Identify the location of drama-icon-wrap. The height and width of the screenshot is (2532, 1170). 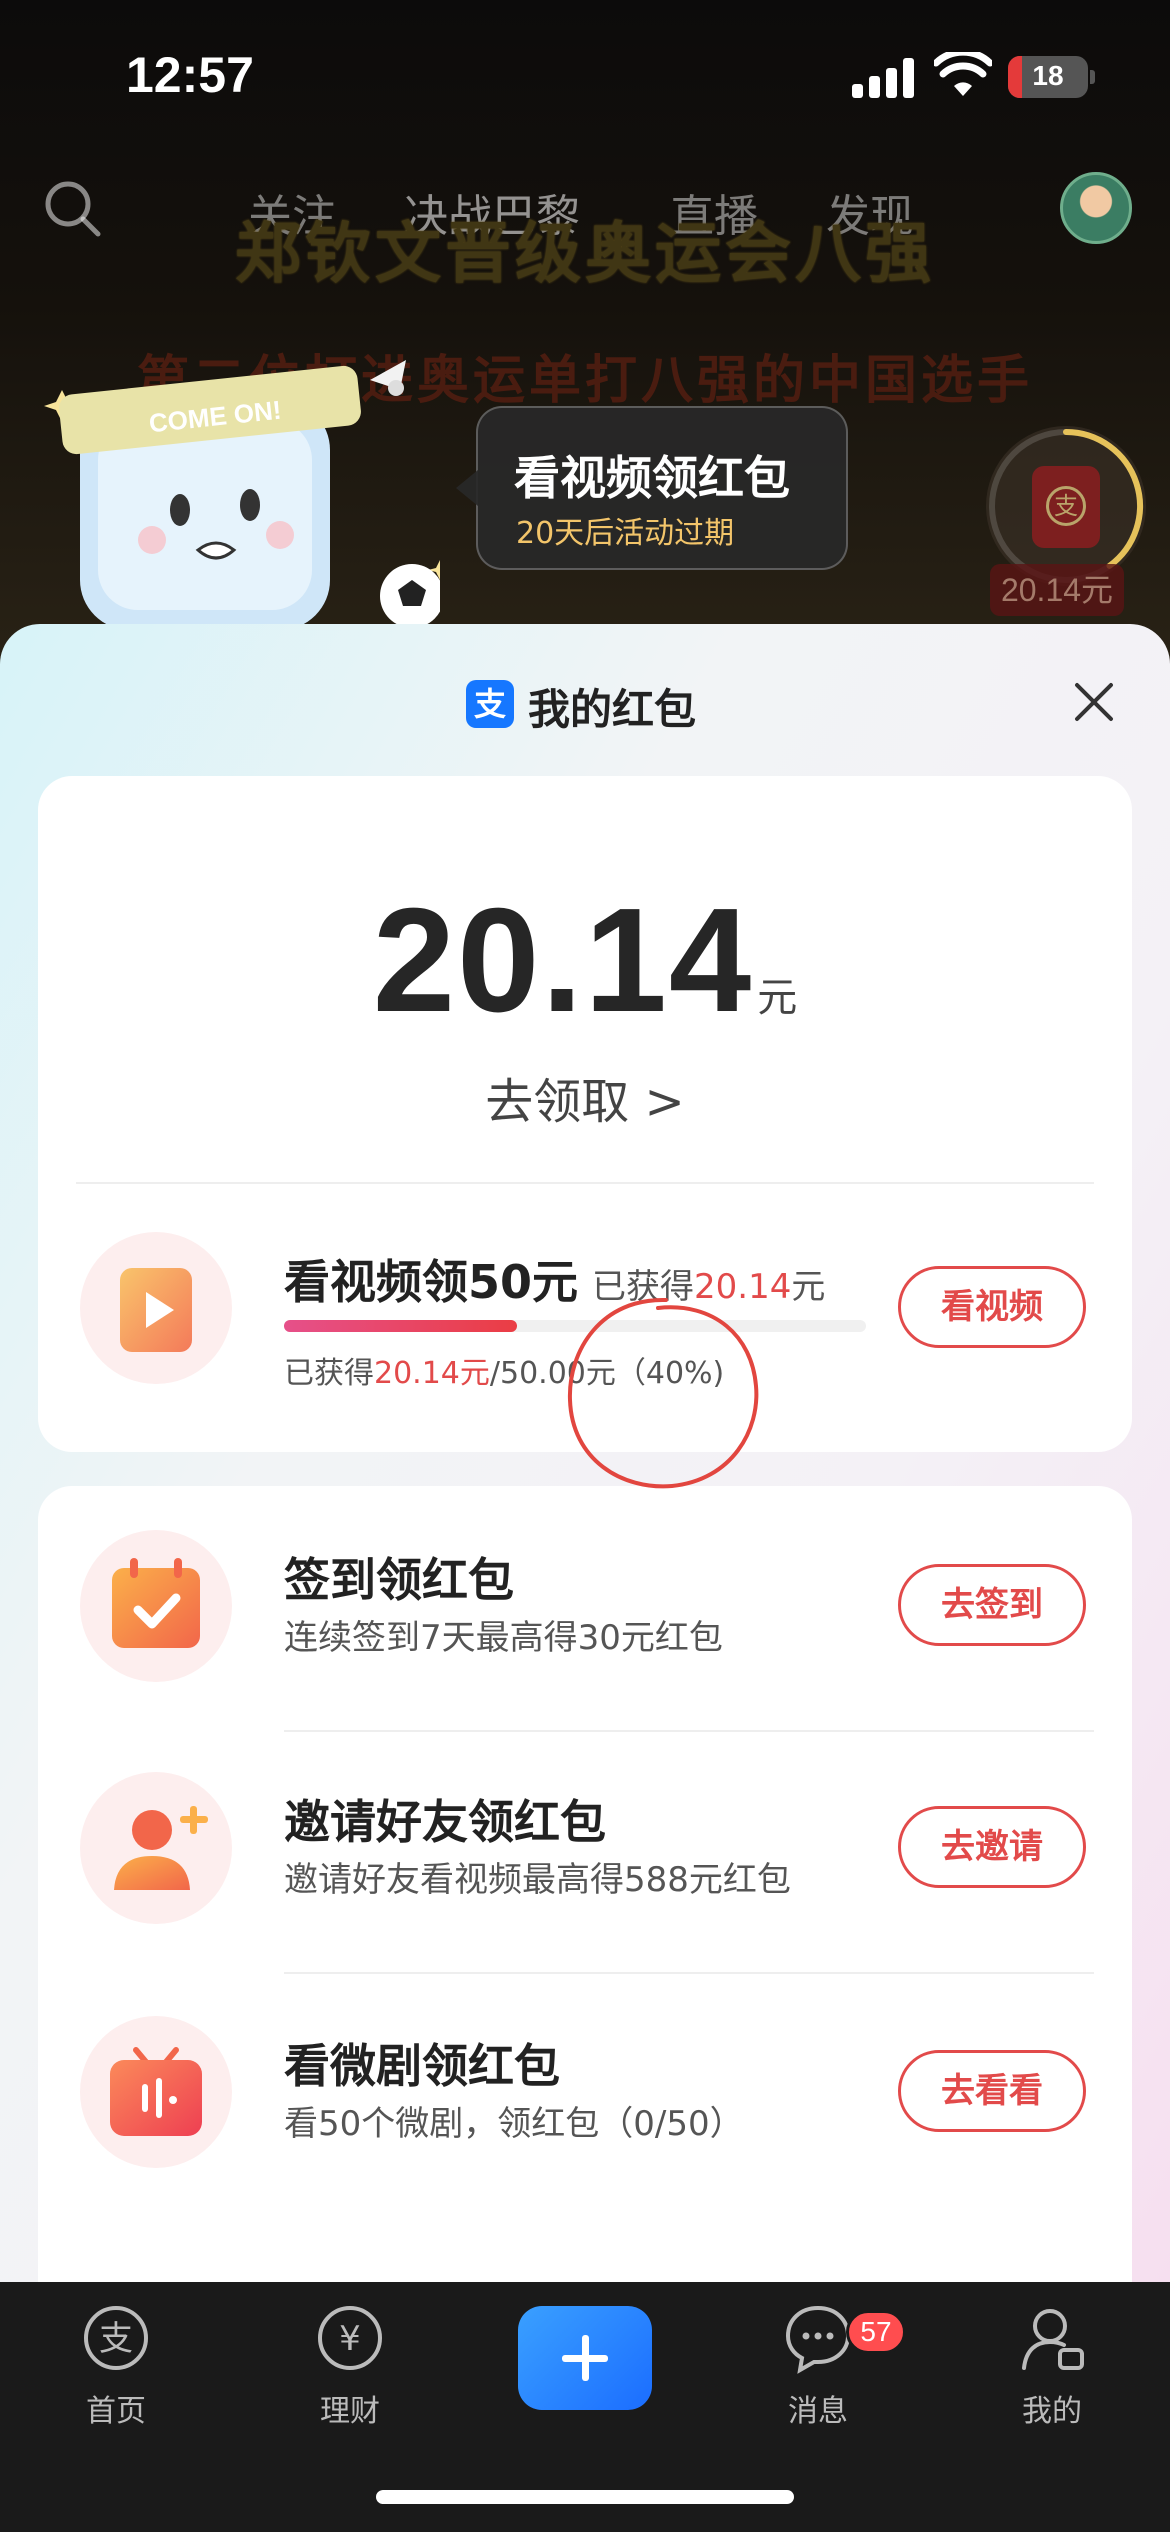
(156, 2092).